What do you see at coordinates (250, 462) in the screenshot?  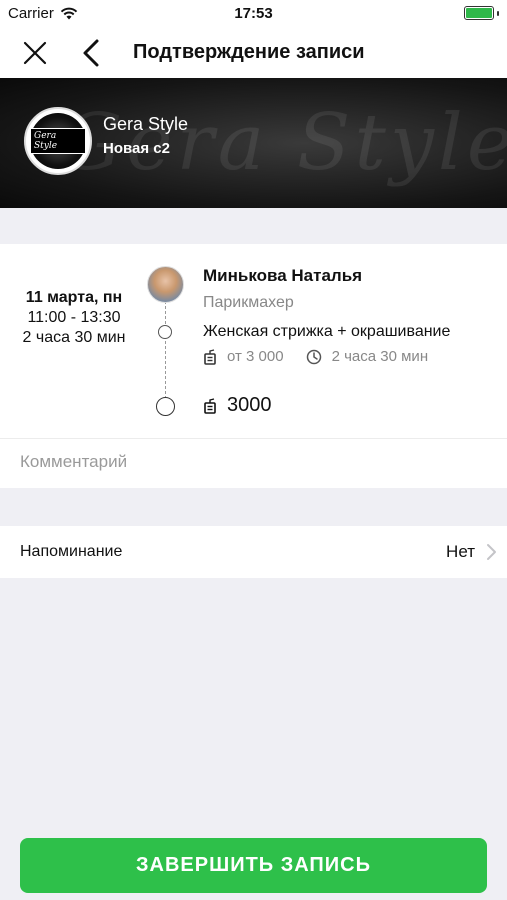 I see `comment-input` at bounding box center [250, 462].